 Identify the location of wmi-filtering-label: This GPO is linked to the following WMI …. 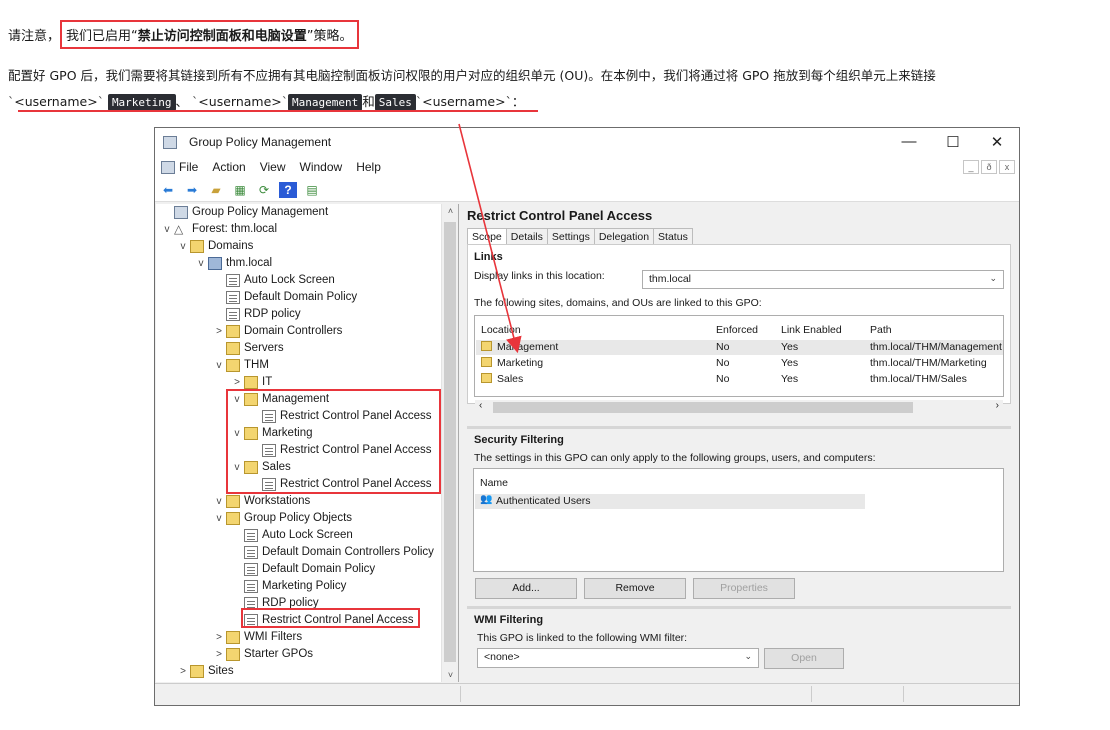
(582, 638).